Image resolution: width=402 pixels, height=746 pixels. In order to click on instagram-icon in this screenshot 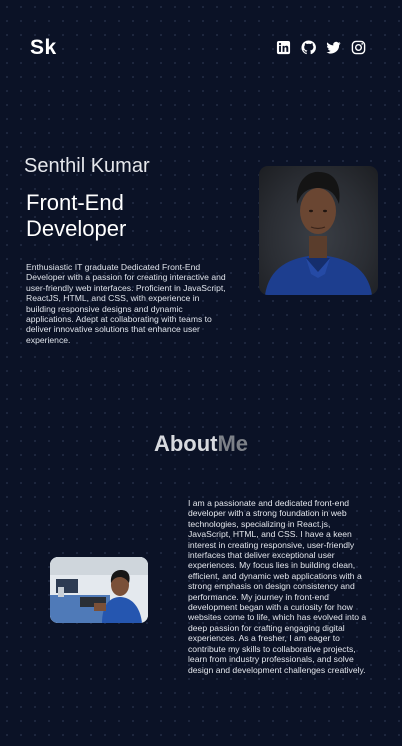, I will do `click(358, 47)`.